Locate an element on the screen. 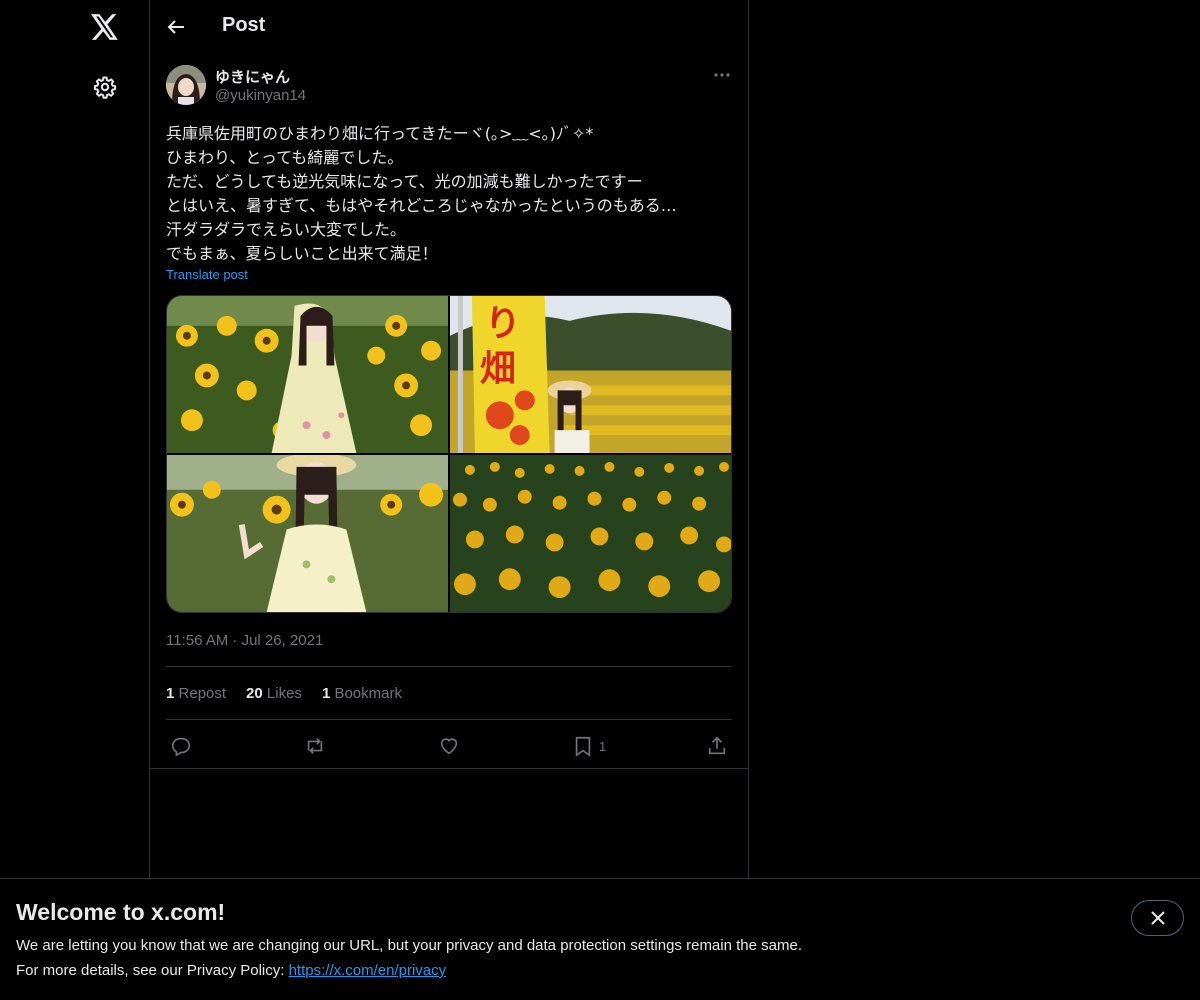 The image size is (1200, 1000). privacy-policy-link: https://x.com/en/privacy is located at coordinates (368, 970).